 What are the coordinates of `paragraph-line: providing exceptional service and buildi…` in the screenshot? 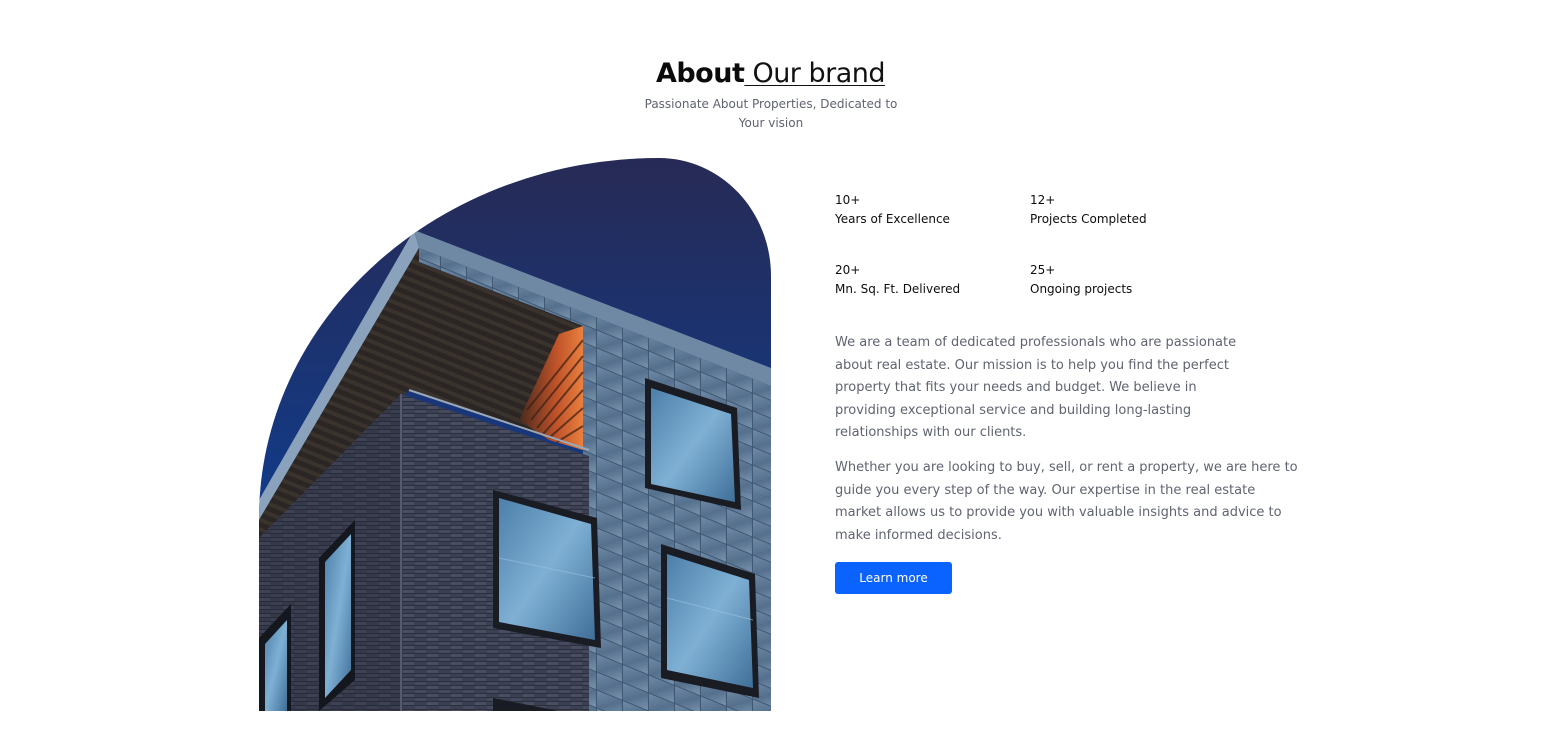 It's located at (1013, 410).